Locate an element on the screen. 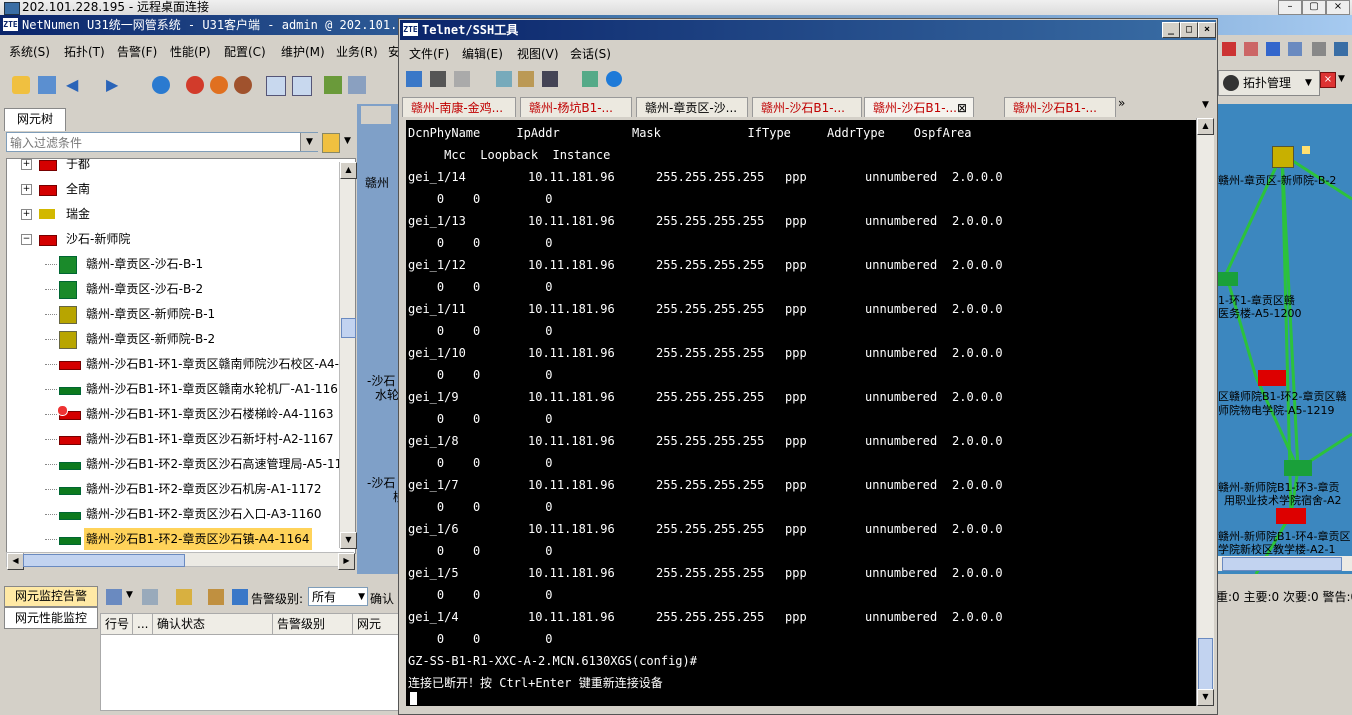 The image size is (1352, 715). alarm-level-select: 所有 ▼ is located at coordinates (338, 596).